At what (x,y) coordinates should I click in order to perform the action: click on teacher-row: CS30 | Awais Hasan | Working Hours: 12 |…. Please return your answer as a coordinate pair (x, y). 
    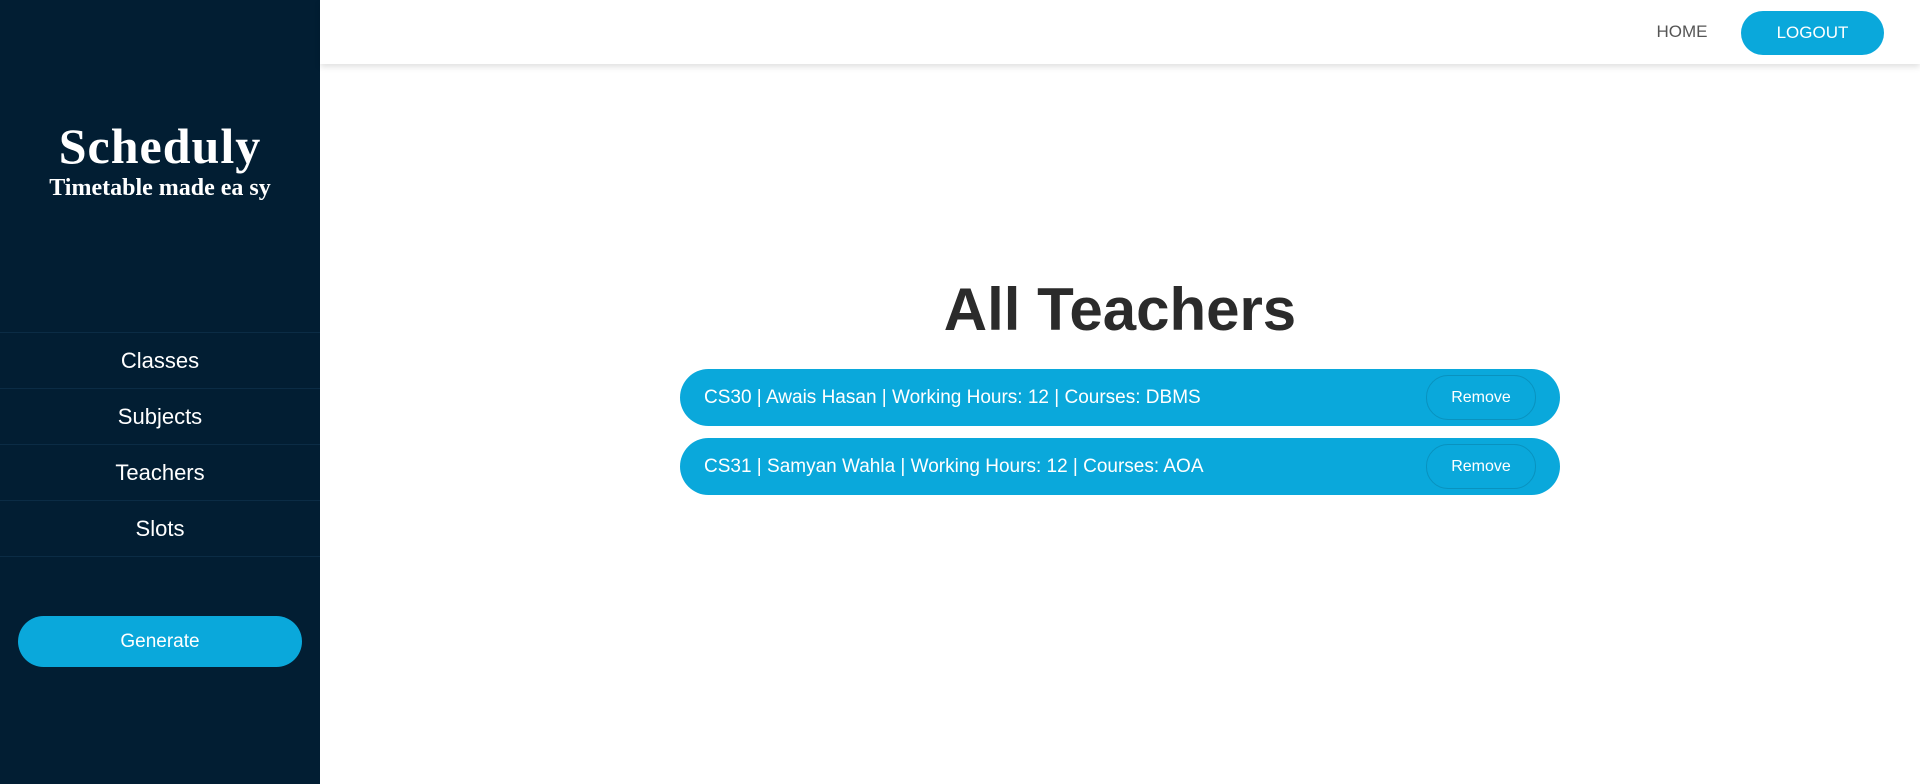
    Looking at the image, I should click on (1120, 397).